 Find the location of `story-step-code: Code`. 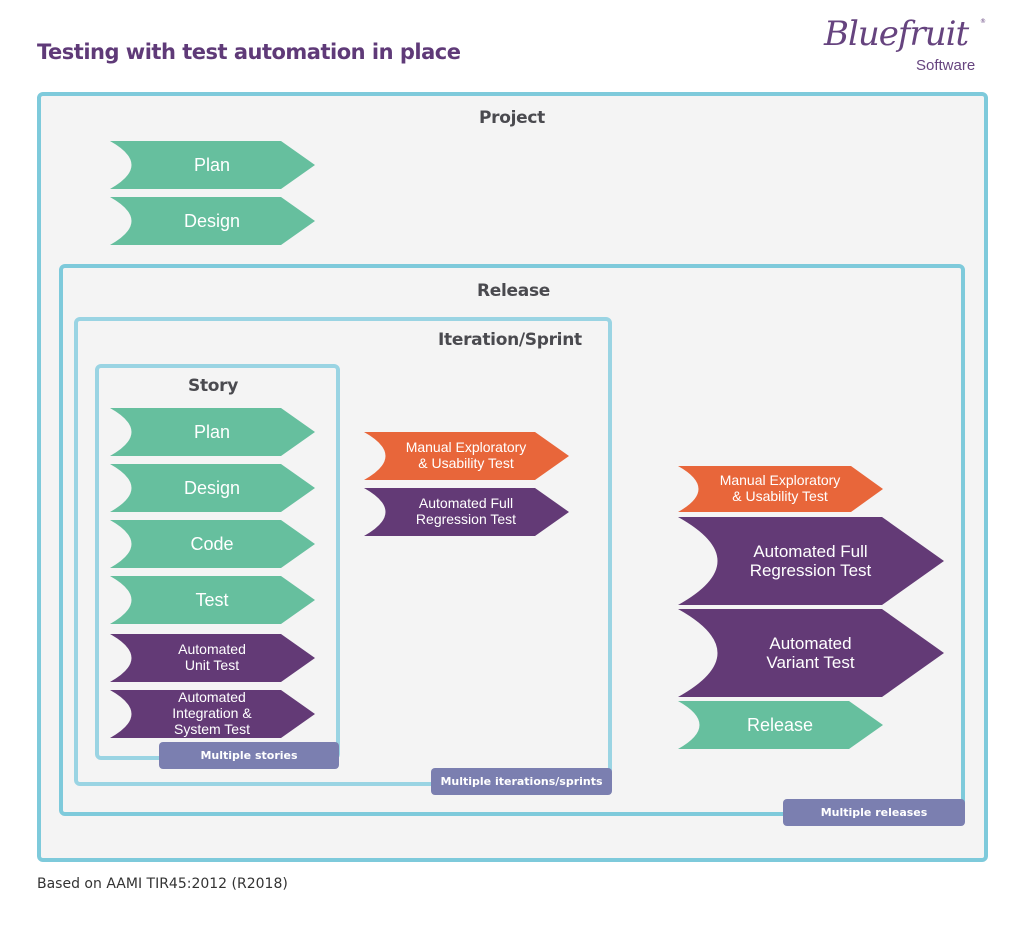

story-step-code: Code is located at coordinates (212, 544).